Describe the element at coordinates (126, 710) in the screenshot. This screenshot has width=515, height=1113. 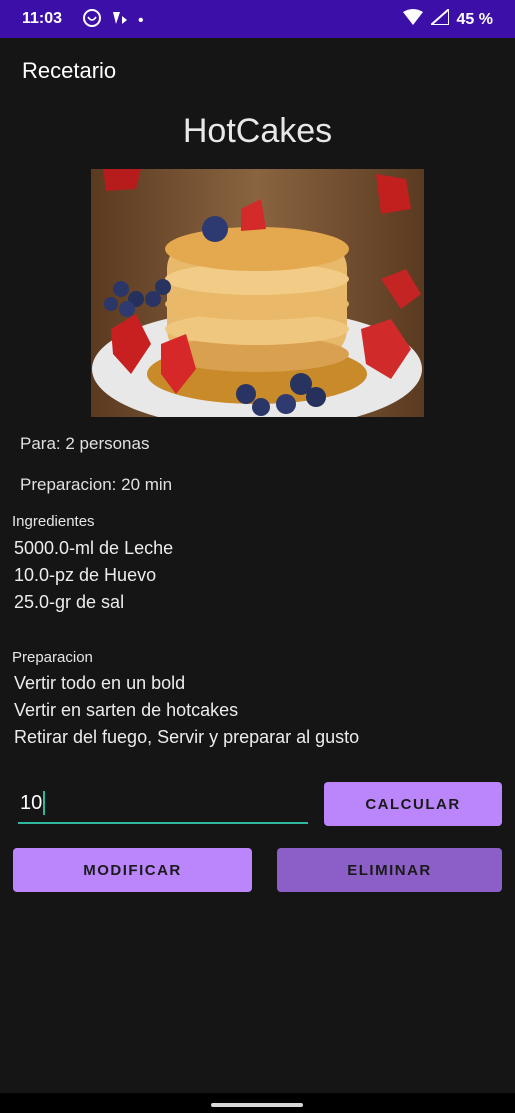
I see `step-item: Vertir en sarten de hotcakes` at that location.